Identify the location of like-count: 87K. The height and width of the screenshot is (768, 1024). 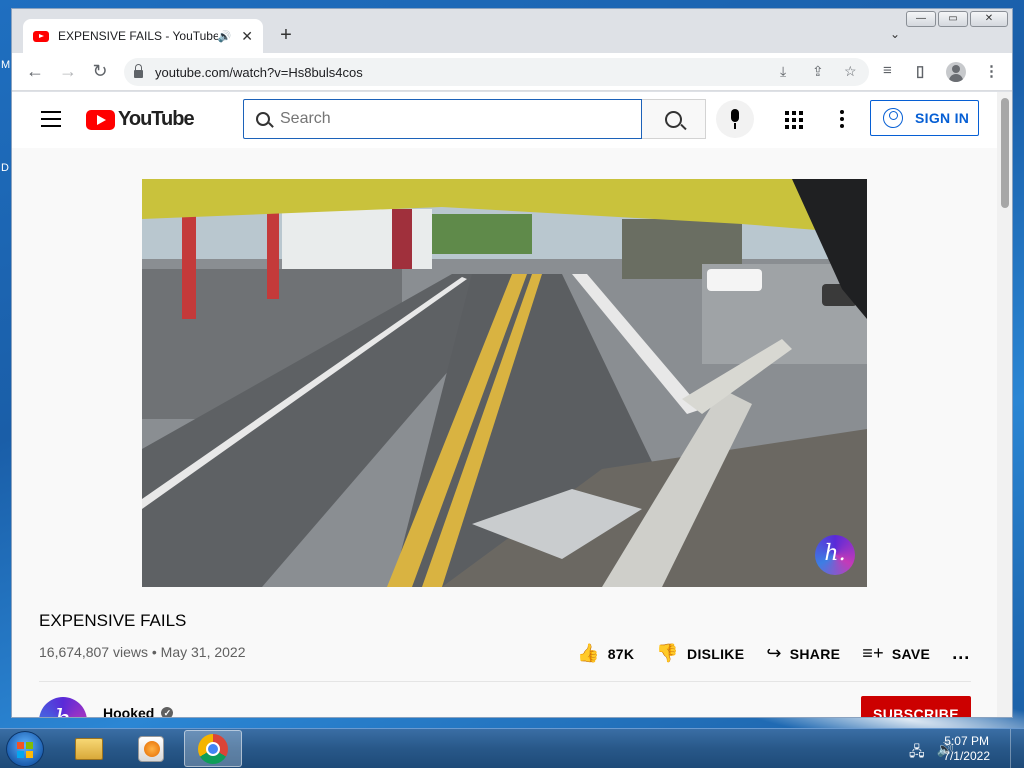
(621, 653).